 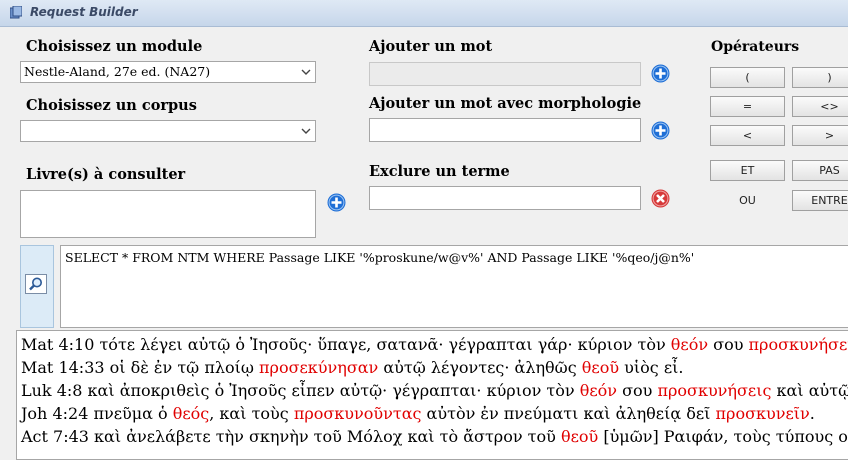 I want to click on corpus-label: Choisissez un corpus, so click(x=111, y=105).